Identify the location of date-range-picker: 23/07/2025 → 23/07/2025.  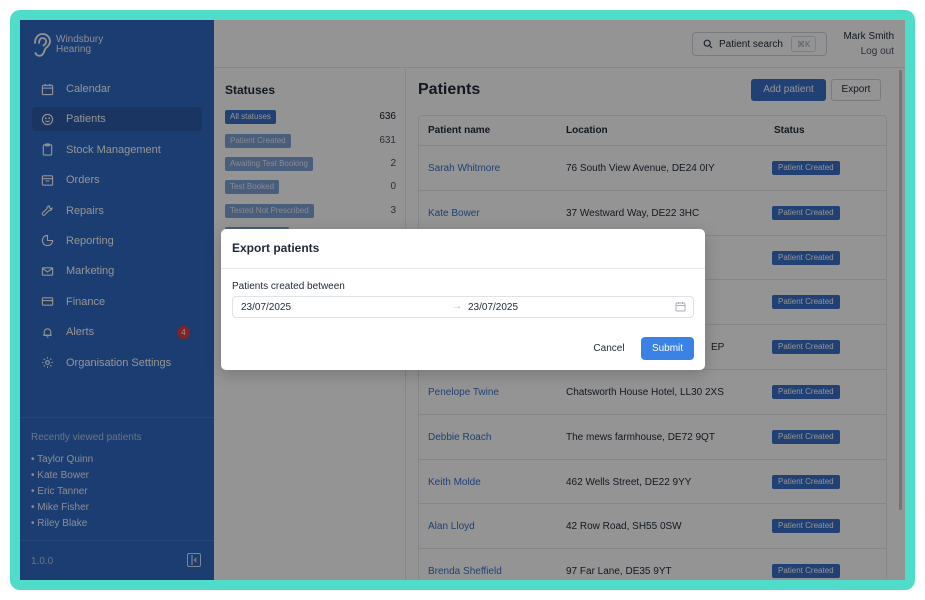
(463, 307).